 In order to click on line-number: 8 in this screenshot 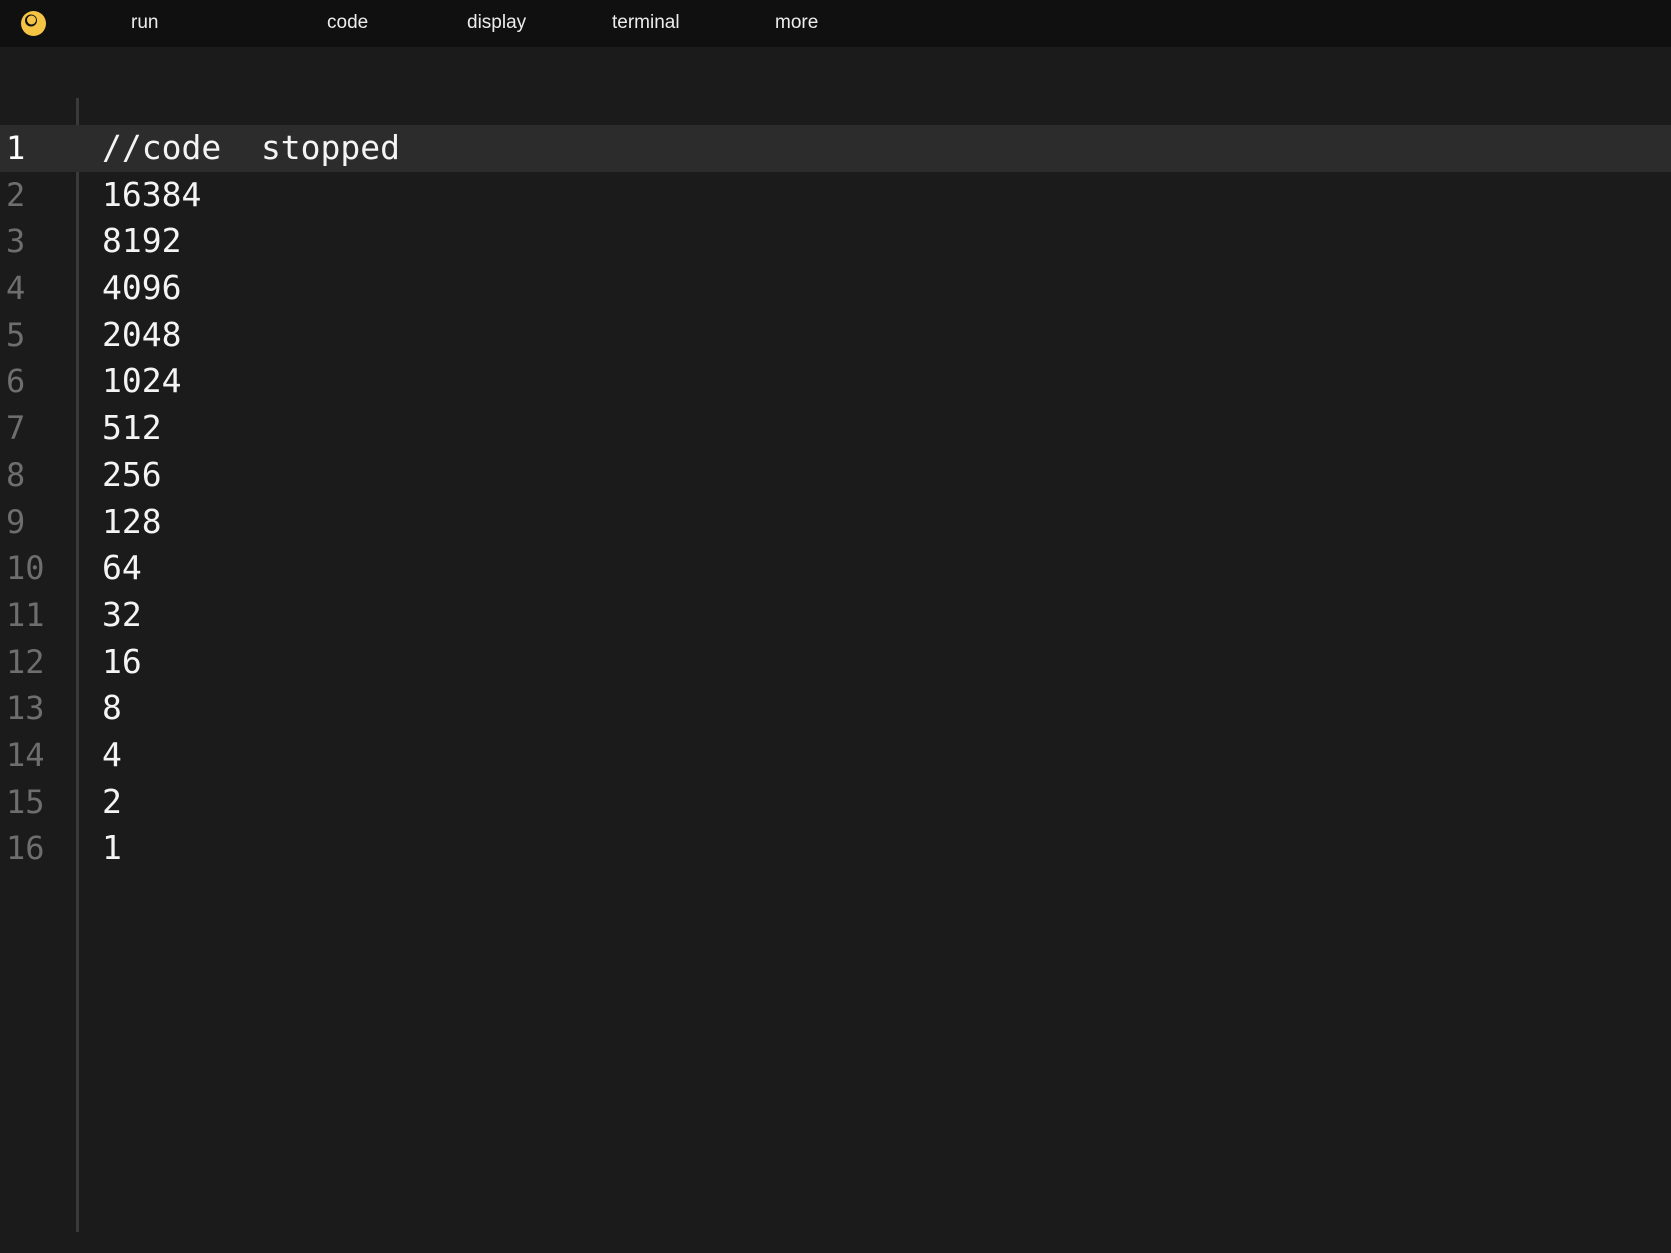, I will do `click(16, 474)`.